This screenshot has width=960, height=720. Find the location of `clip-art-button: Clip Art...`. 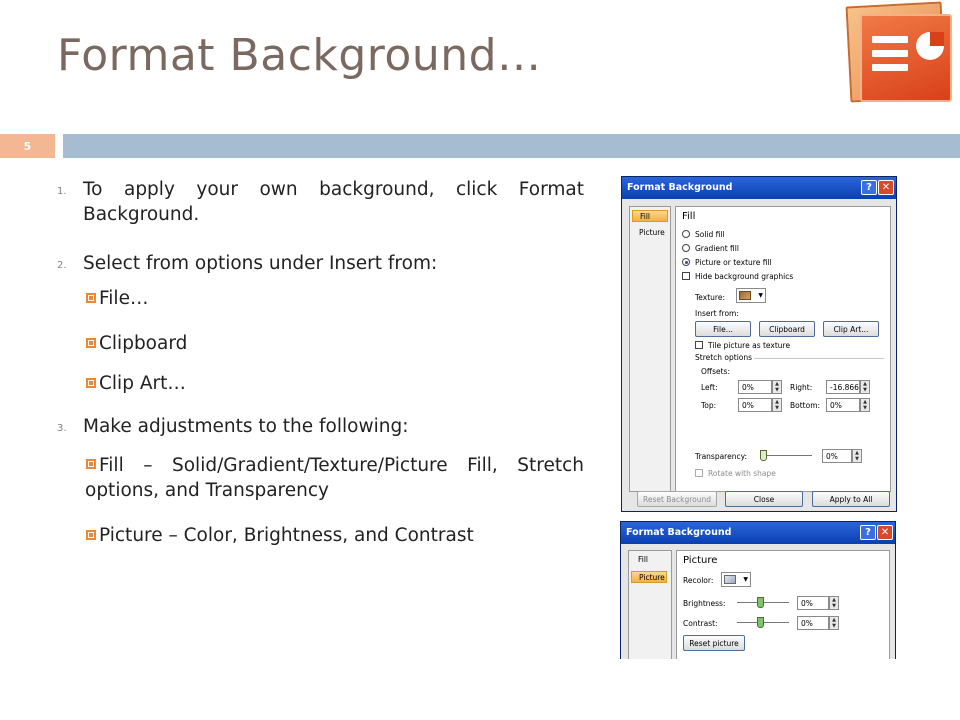

clip-art-button: Clip Art... is located at coordinates (851, 329).